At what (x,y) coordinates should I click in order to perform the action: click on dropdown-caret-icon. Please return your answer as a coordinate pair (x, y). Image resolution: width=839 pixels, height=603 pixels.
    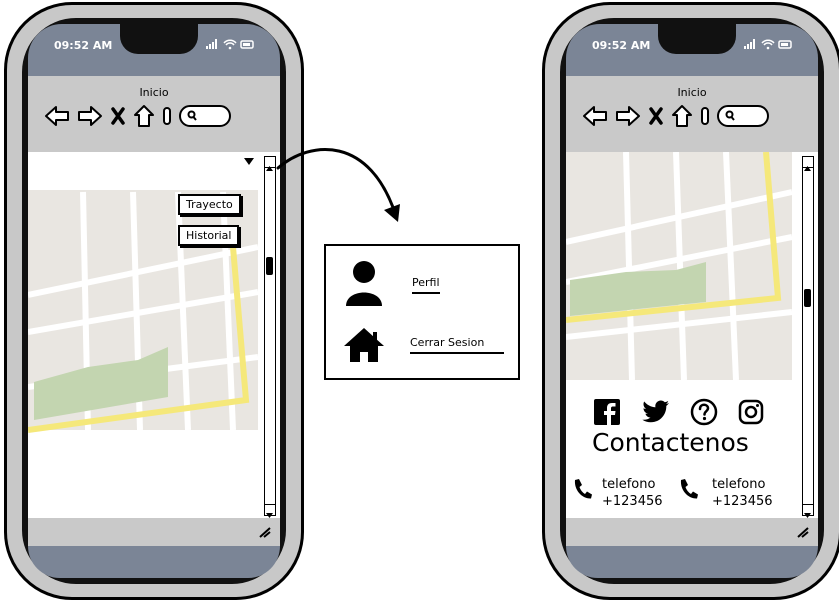
    Looking at the image, I should click on (249, 161).